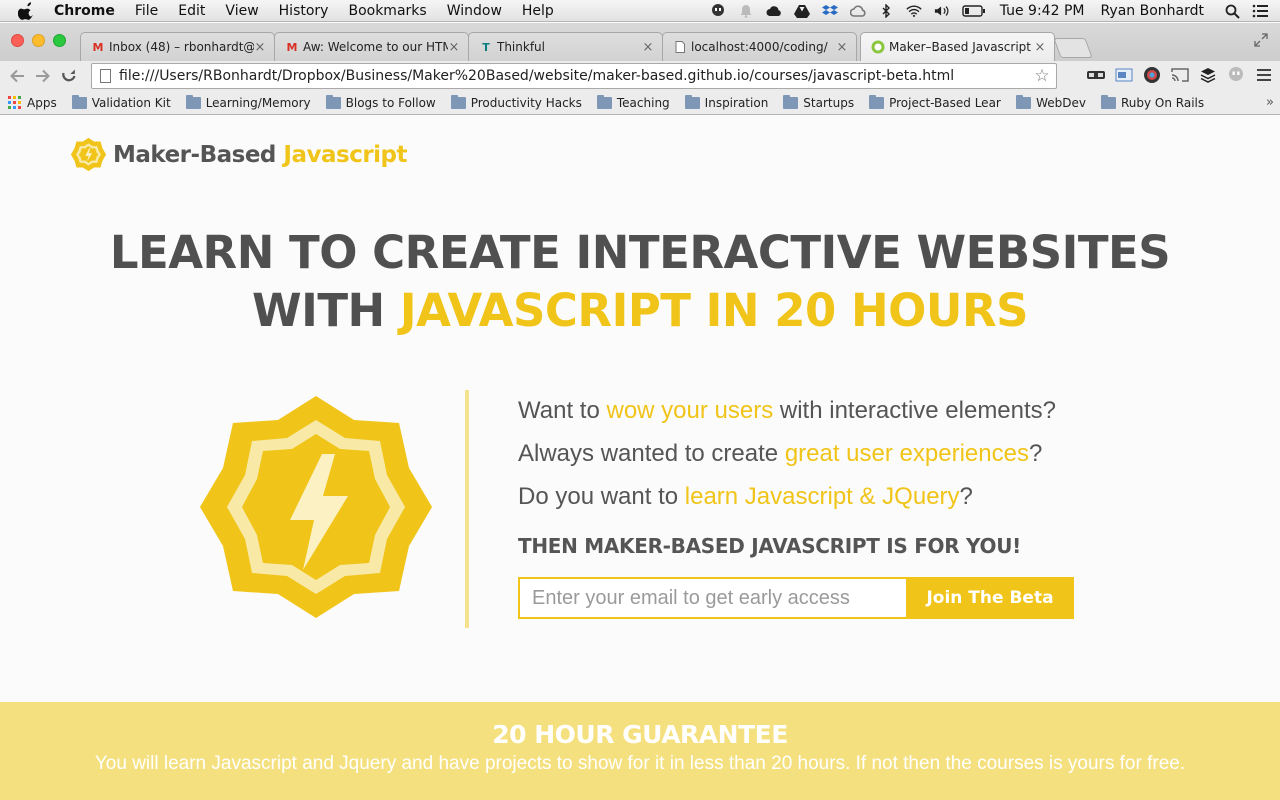 The height and width of the screenshot is (800, 1280). I want to click on wifi-icon, so click(914, 11).